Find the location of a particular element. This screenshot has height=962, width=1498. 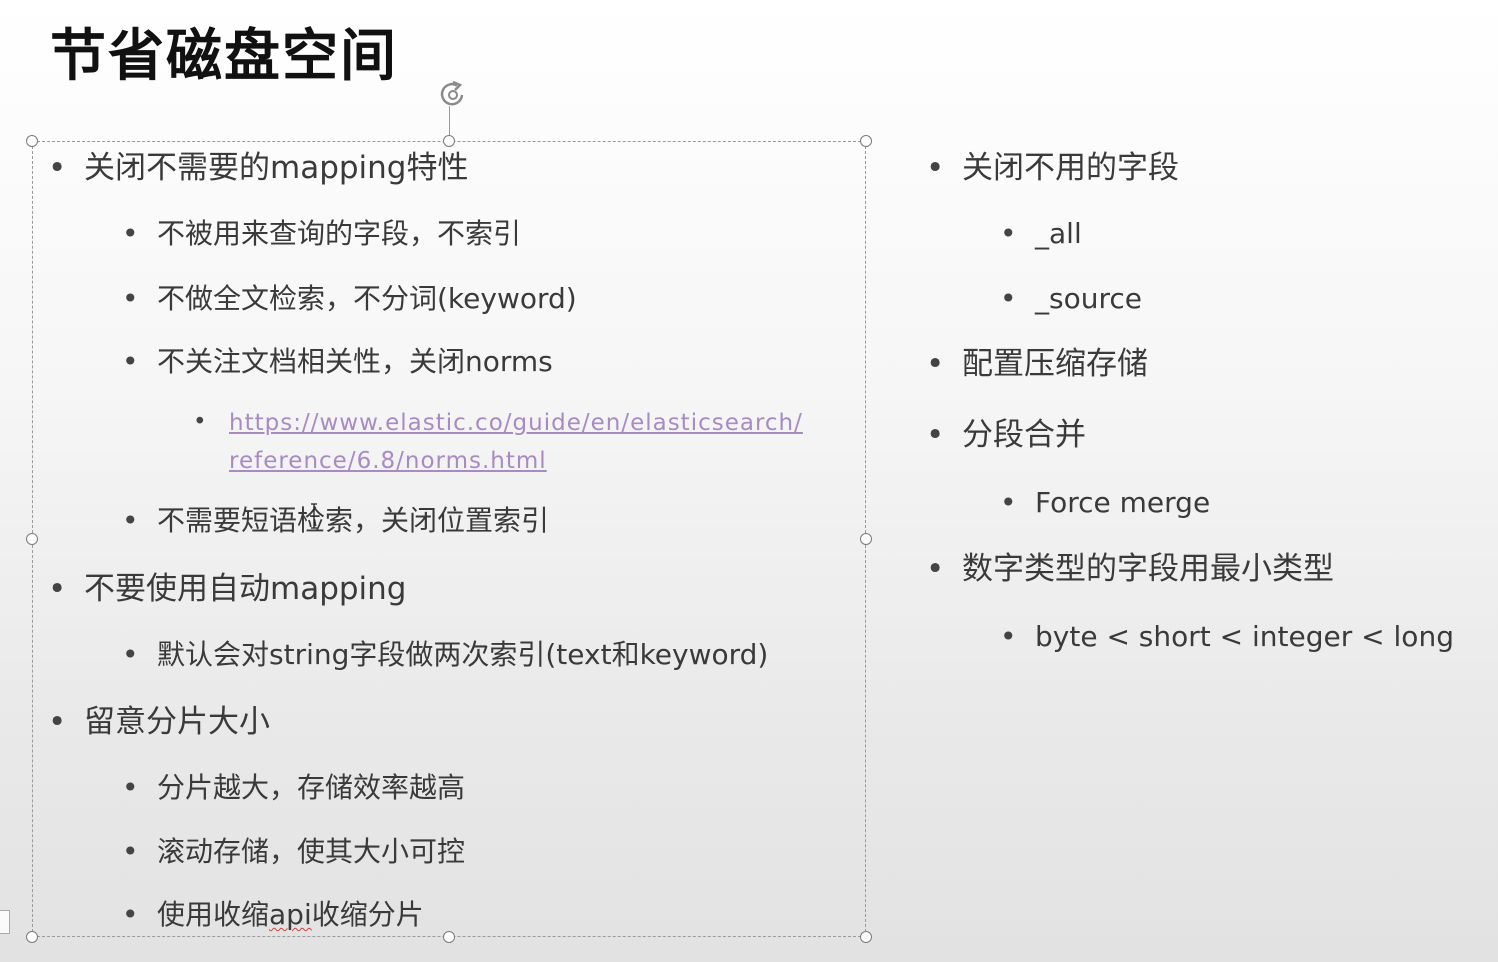

right-sub-bullet-source: • _source is located at coordinates (1071, 299).